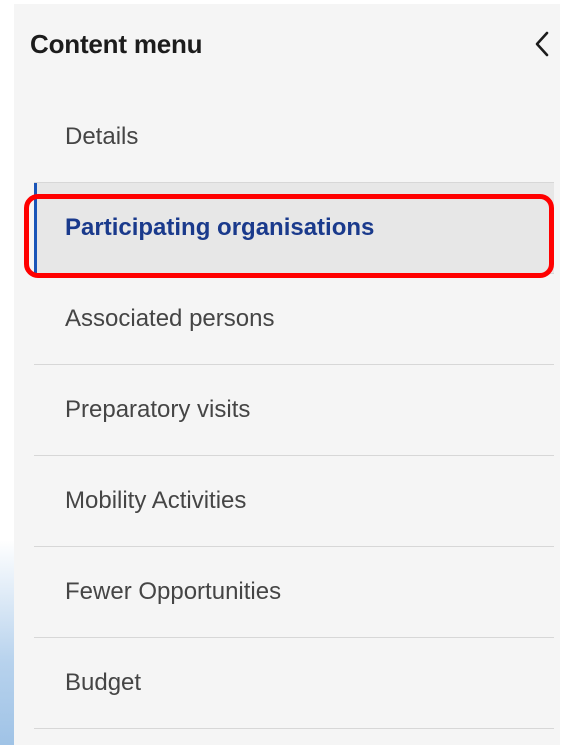 The image size is (562, 745). I want to click on menu-item-mobility-activities: Mobility Activities, so click(294, 501).